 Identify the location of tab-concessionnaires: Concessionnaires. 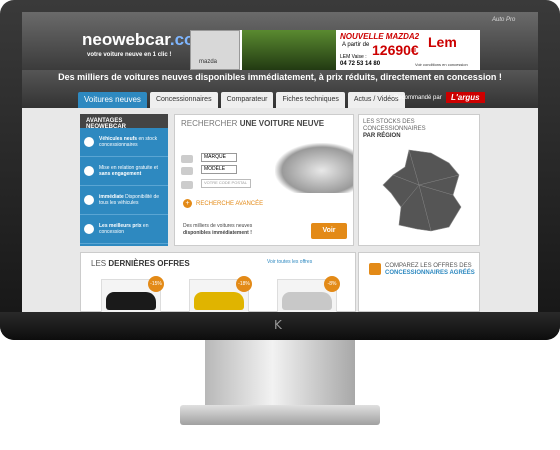
(183, 100).